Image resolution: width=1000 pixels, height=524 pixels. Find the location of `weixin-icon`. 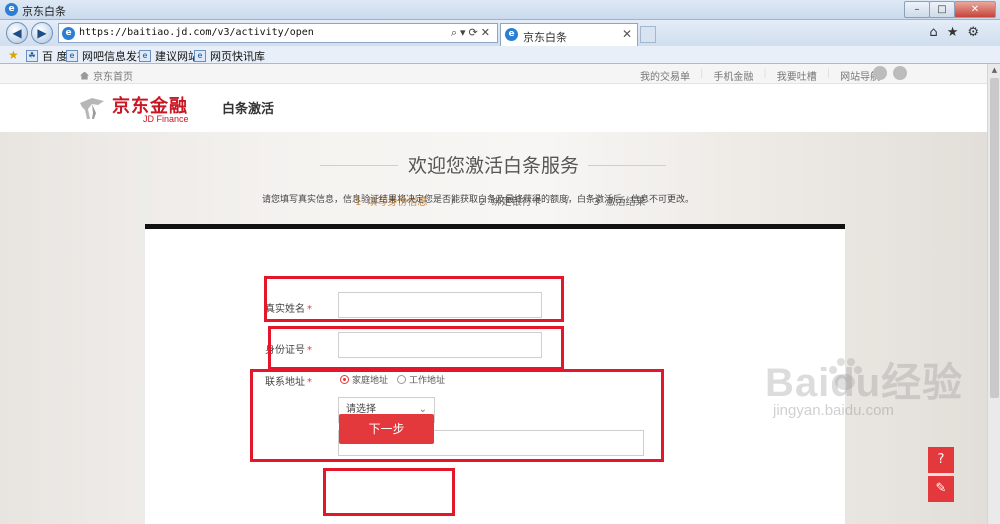

weixin-icon is located at coordinates (880, 73).